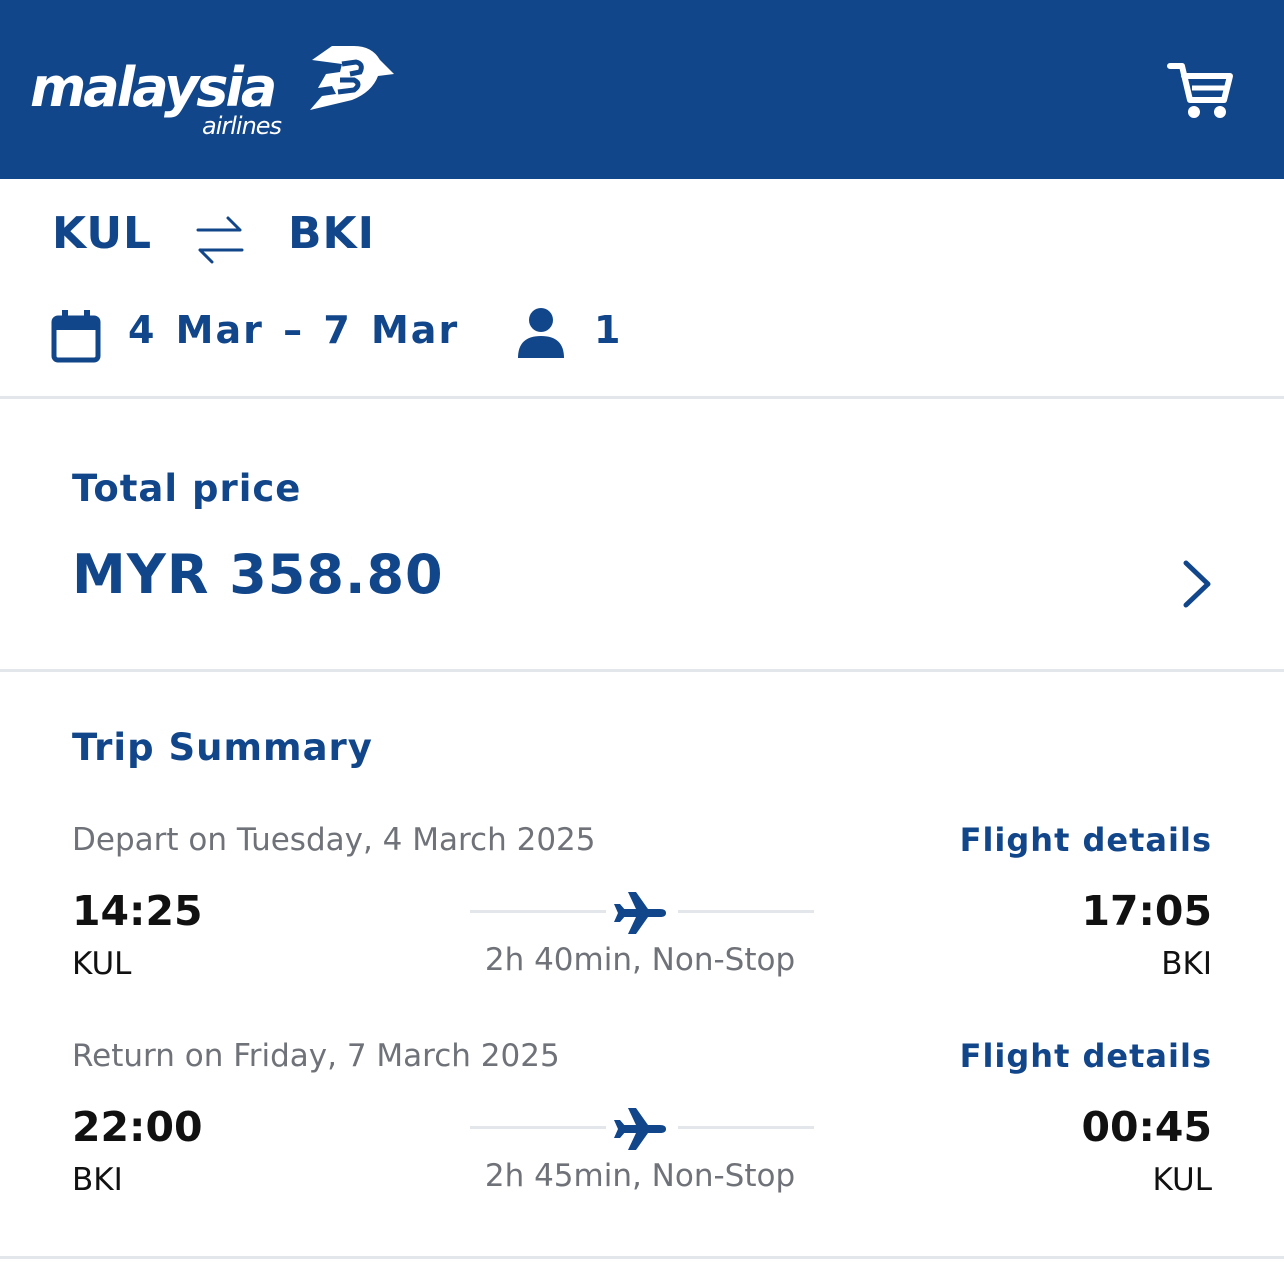 This screenshot has height=1271, width=1284. What do you see at coordinates (258, 574) in the screenshot?
I see `total-price-value: MYR 358.80` at bounding box center [258, 574].